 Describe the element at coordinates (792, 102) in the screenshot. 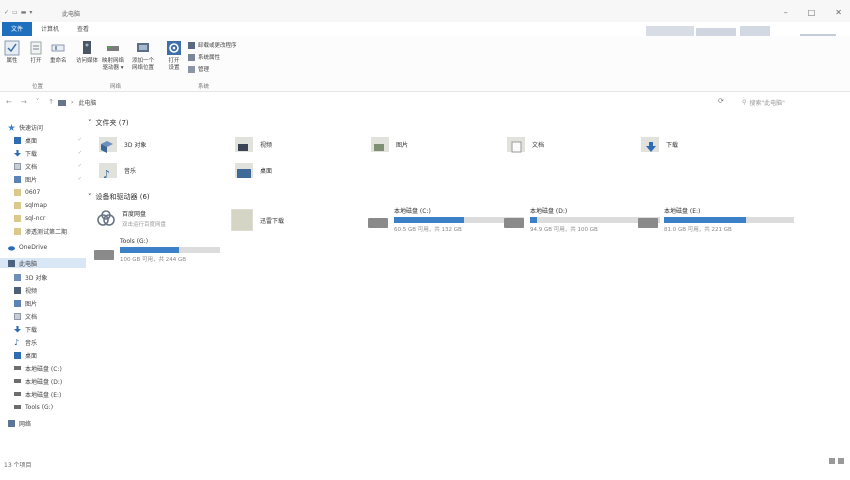

I see `search-input: ⚲ 搜索"此电脑"` at that location.